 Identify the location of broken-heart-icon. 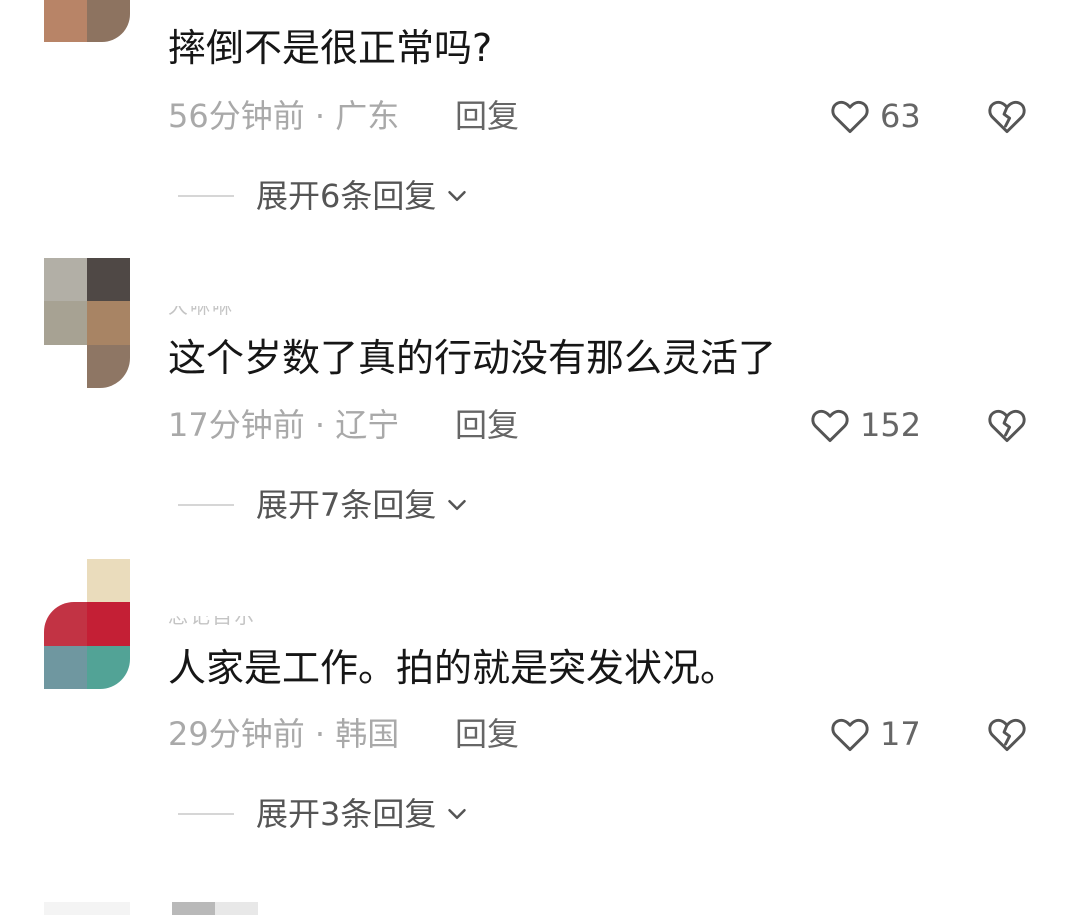
(1007, 735).